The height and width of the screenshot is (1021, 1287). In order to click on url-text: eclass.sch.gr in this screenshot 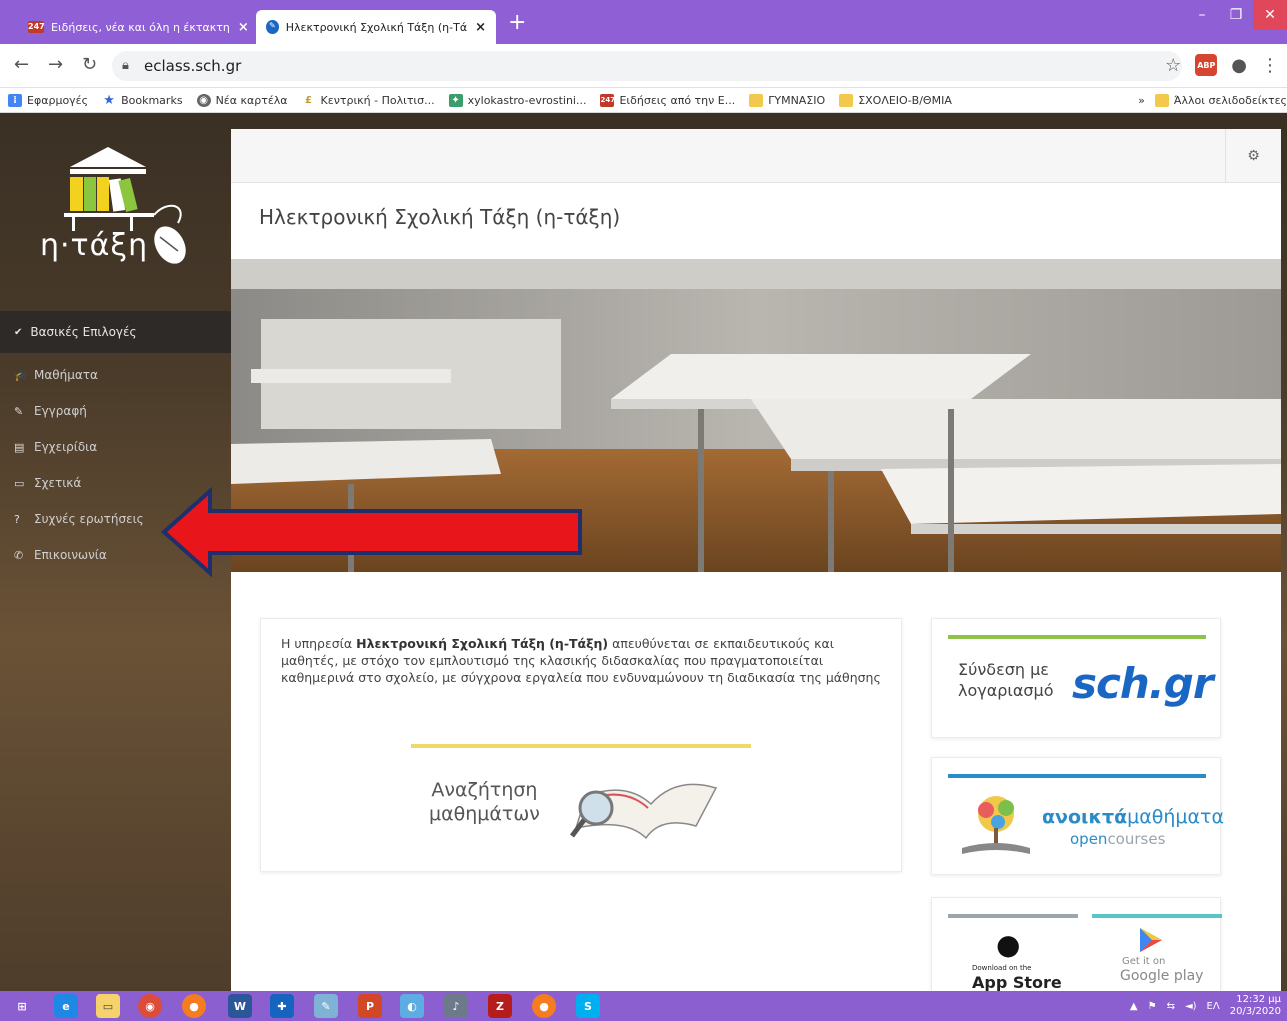, I will do `click(193, 66)`.